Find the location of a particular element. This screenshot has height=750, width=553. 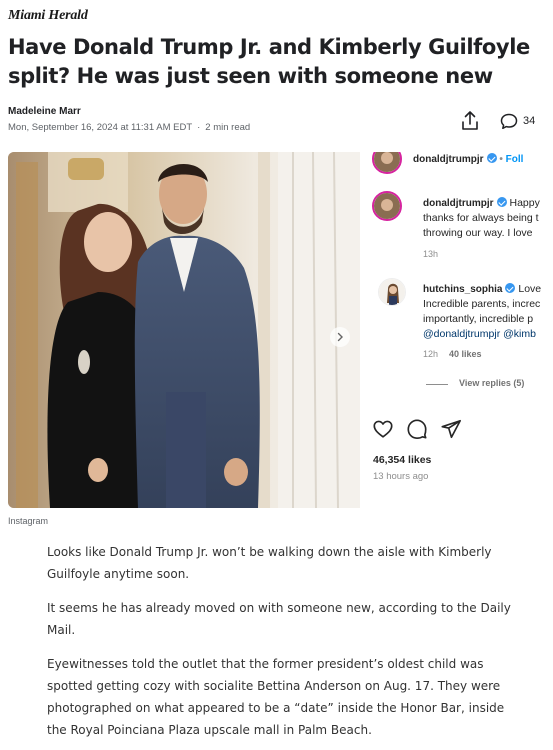

send-icon is located at coordinates (451, 429).